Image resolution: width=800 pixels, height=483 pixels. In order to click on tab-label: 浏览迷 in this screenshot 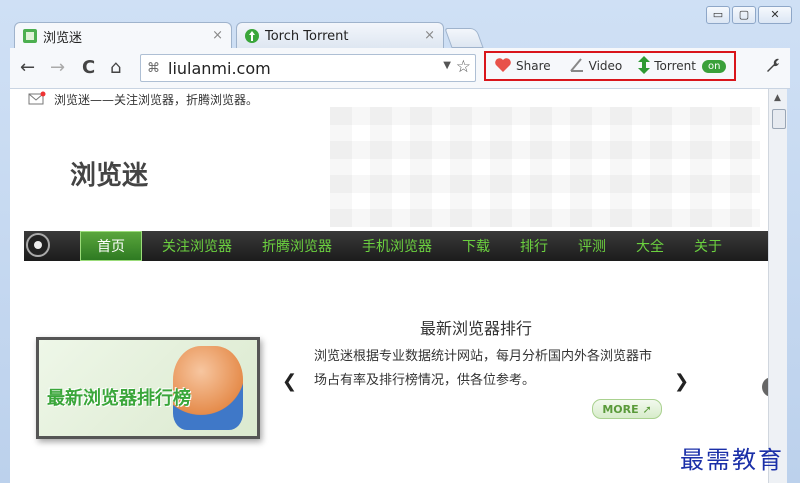, I will do `click(63, 38)`.